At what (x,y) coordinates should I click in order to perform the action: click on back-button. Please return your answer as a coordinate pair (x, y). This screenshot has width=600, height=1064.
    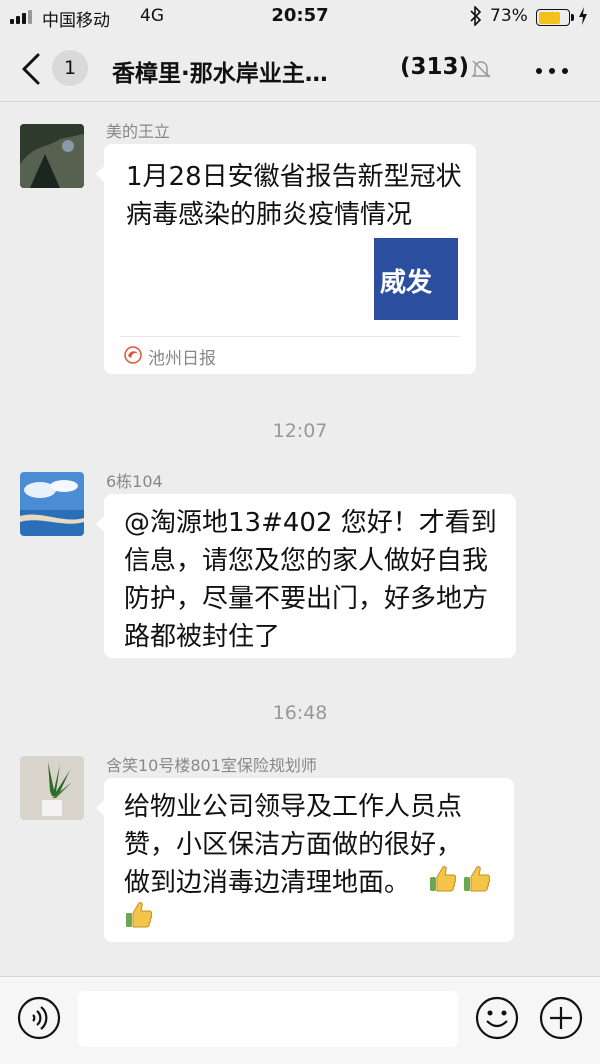
    Looking at the image, I should click on (35, 69).